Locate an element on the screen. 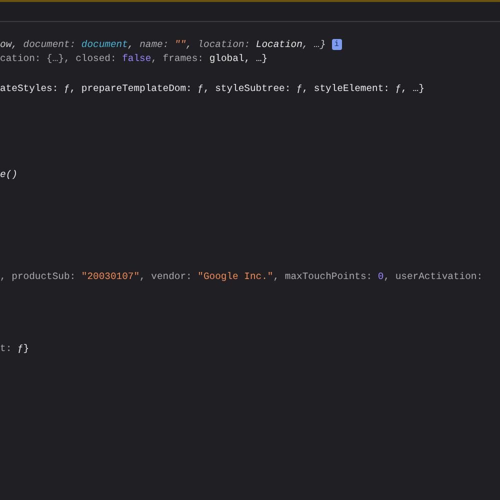  console-line: t: ƒ} is located at coordinates (15, 349).